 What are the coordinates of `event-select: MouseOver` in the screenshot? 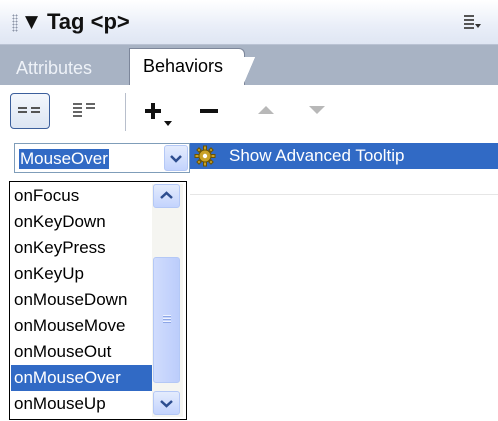 It's located at (102, 158).